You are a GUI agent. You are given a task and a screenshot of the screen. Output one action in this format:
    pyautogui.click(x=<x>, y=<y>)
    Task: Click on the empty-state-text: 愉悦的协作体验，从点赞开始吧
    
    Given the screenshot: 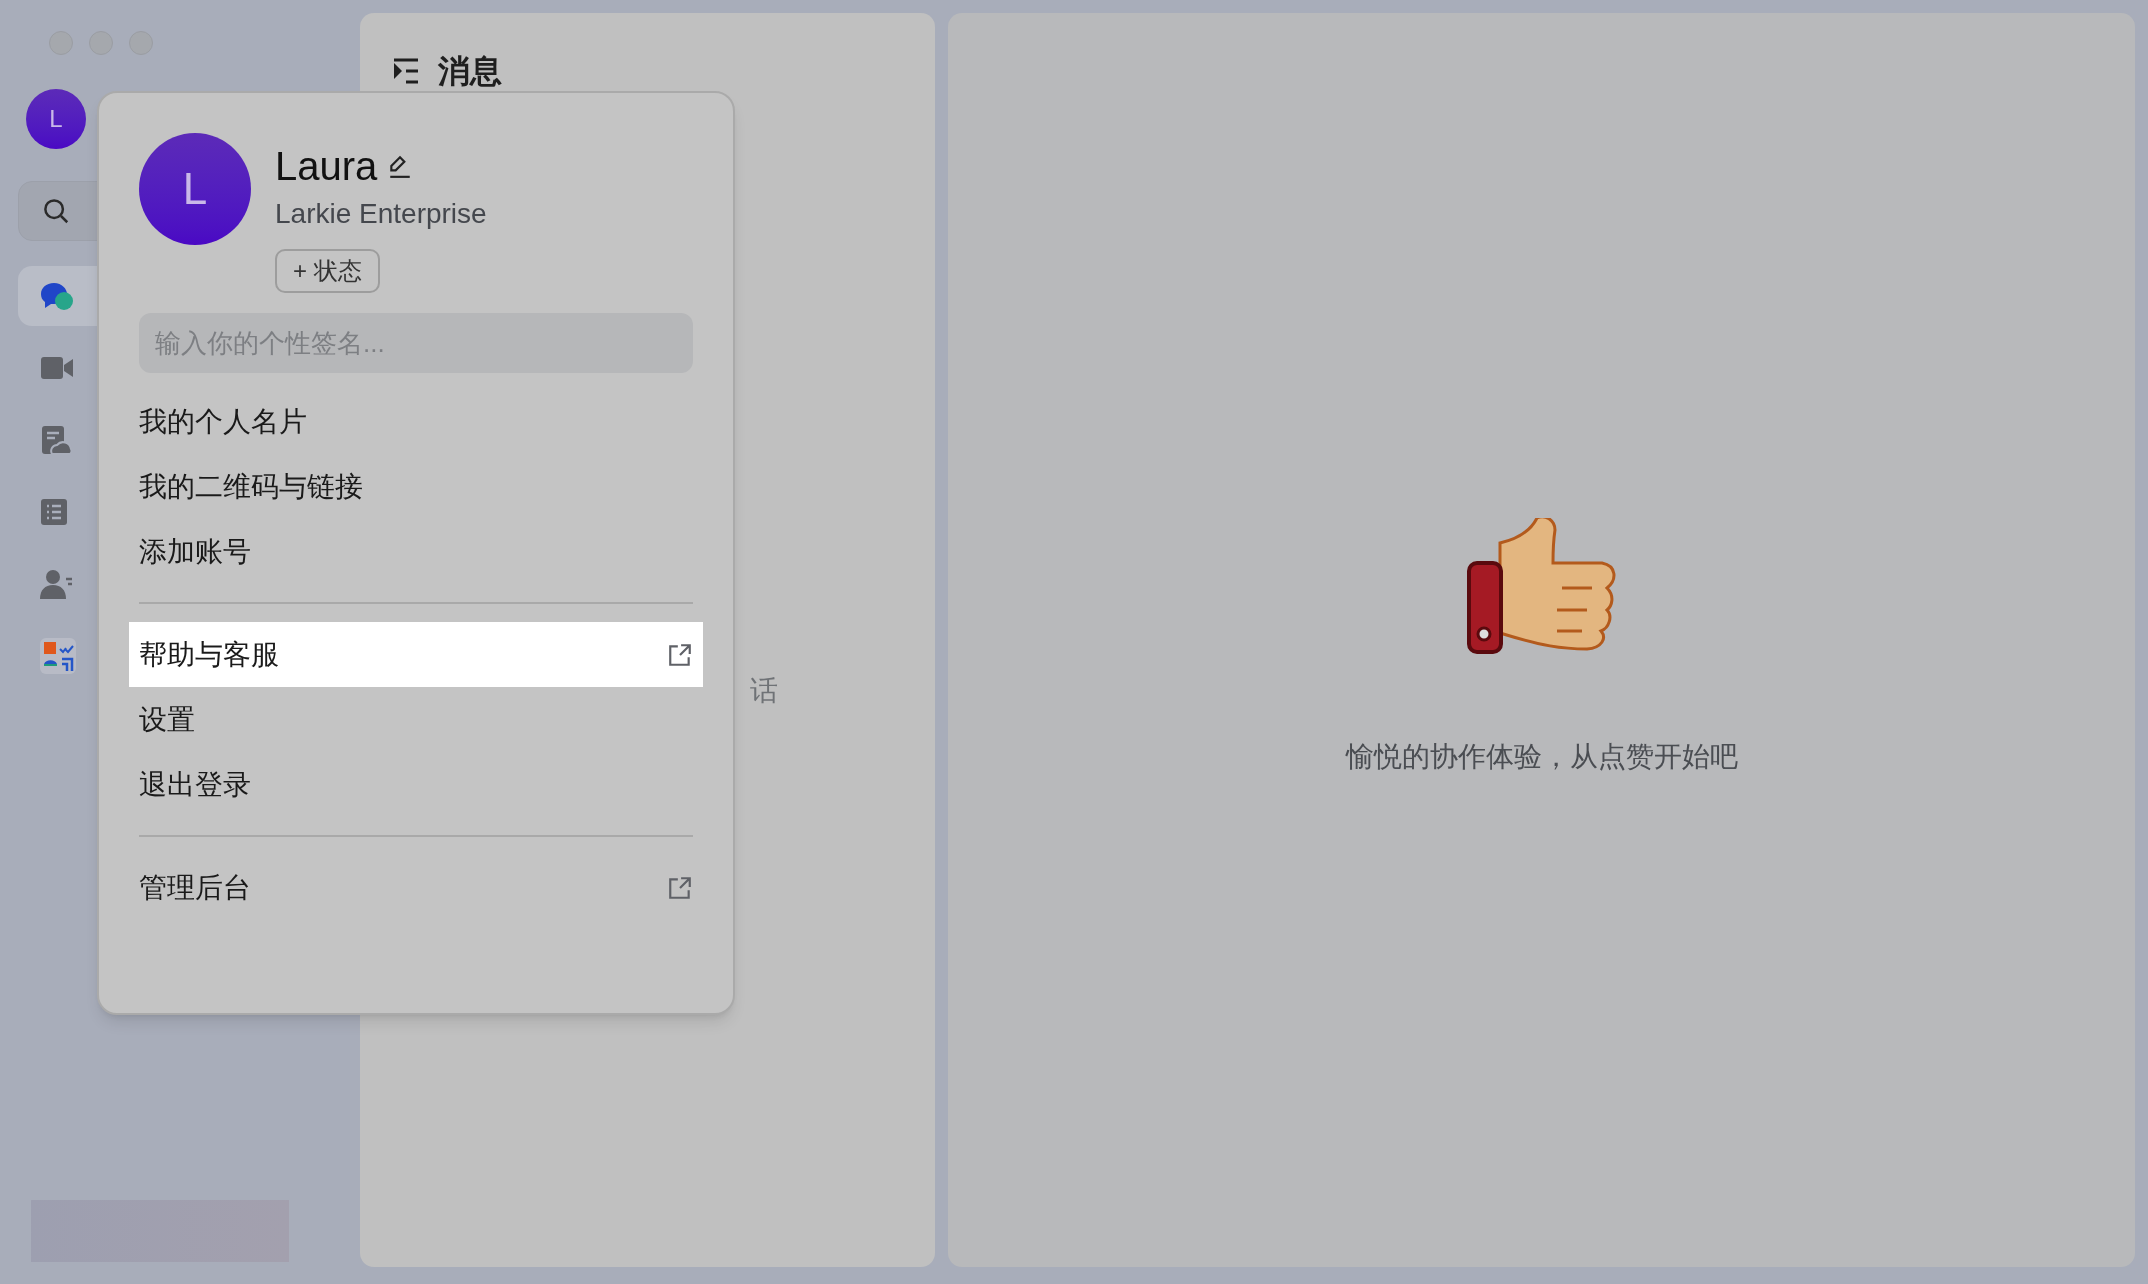 What is the action you would take?
    pyautogui.click(x=1541, y=757)
    